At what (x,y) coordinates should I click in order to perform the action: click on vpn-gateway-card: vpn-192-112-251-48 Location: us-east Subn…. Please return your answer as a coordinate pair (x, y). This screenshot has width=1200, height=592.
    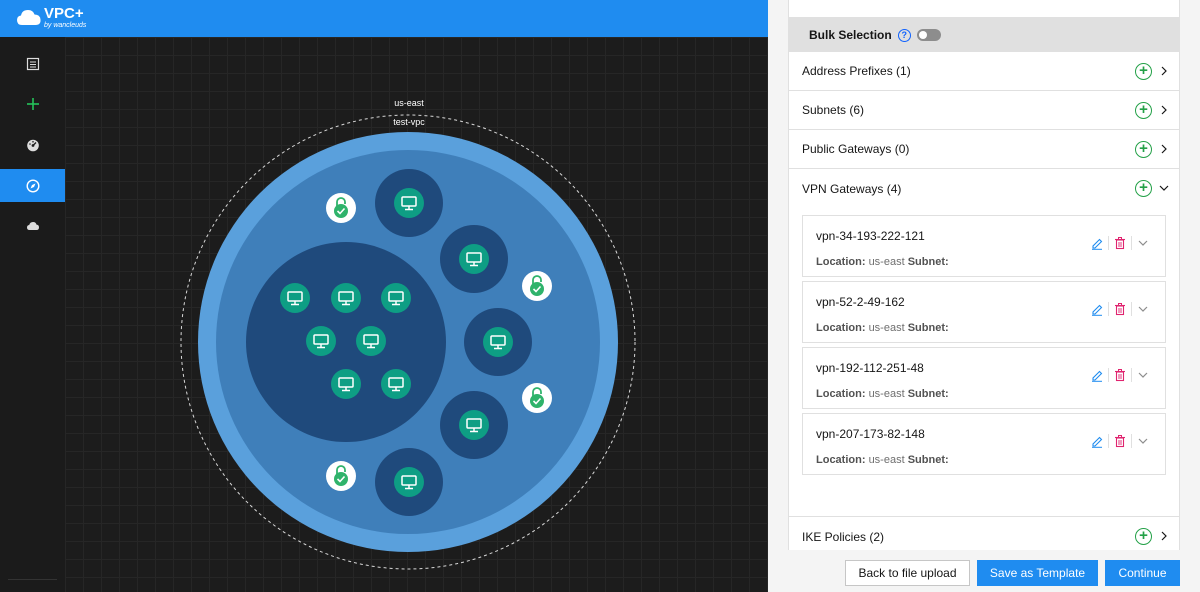
    Looking at the image, I should click on (984, 378).